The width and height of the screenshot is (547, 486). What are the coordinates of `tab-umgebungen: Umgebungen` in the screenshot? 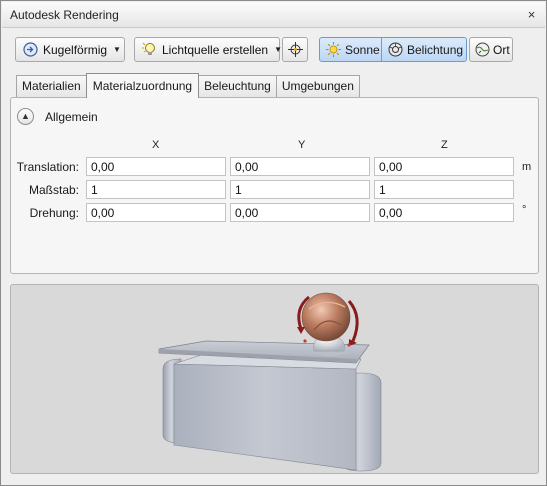 It's located at (317, 86).